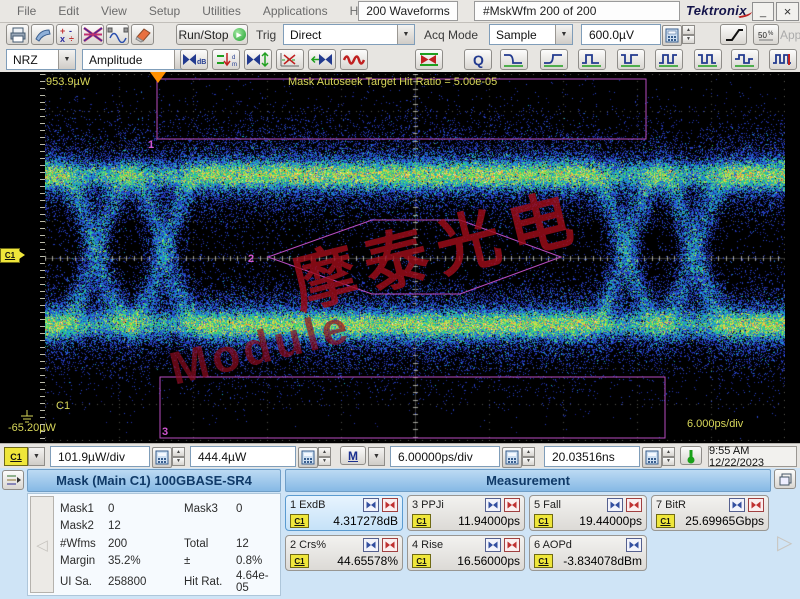 The height and width of the screenshot is (599, 800). I want to click on eye-width-icon, so click(322, 59).